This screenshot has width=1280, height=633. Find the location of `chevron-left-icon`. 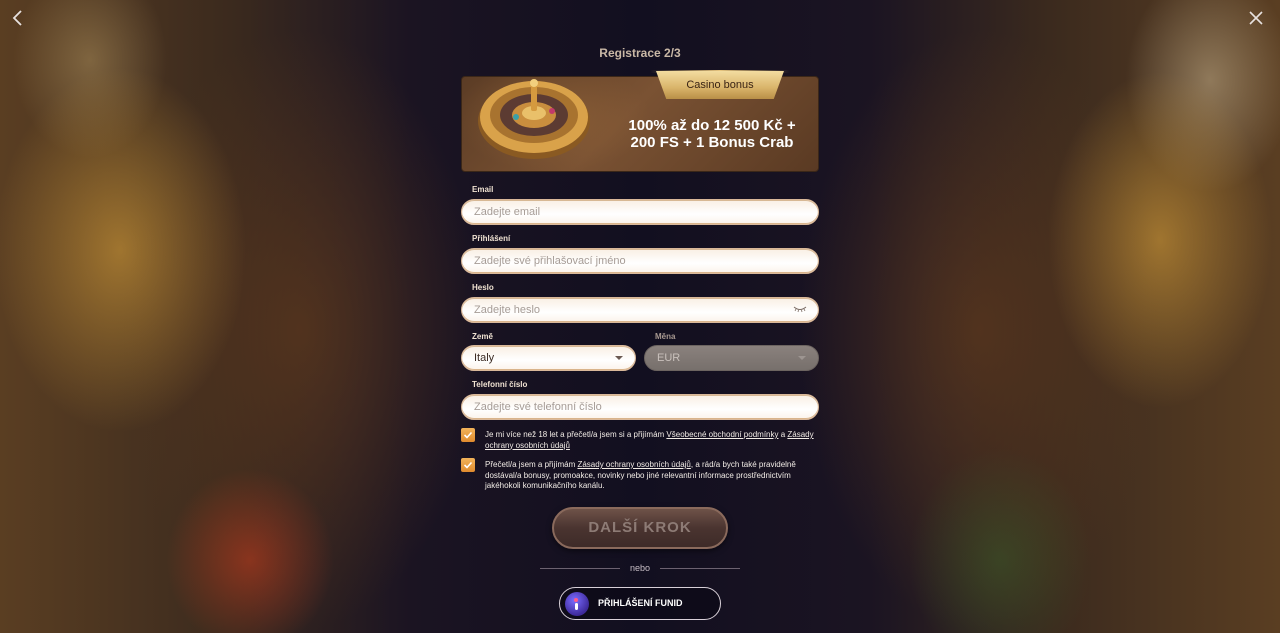

chevron-left-icon is located at coordinates (17, 18).